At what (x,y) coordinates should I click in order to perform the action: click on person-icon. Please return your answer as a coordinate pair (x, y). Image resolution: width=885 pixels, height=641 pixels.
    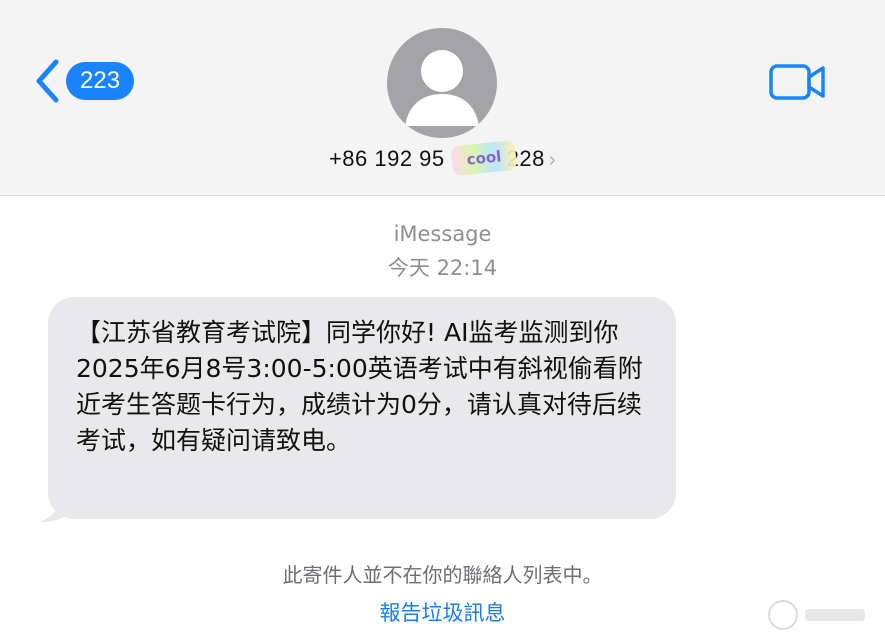
    Looking at the image, I should click on (442, 88).